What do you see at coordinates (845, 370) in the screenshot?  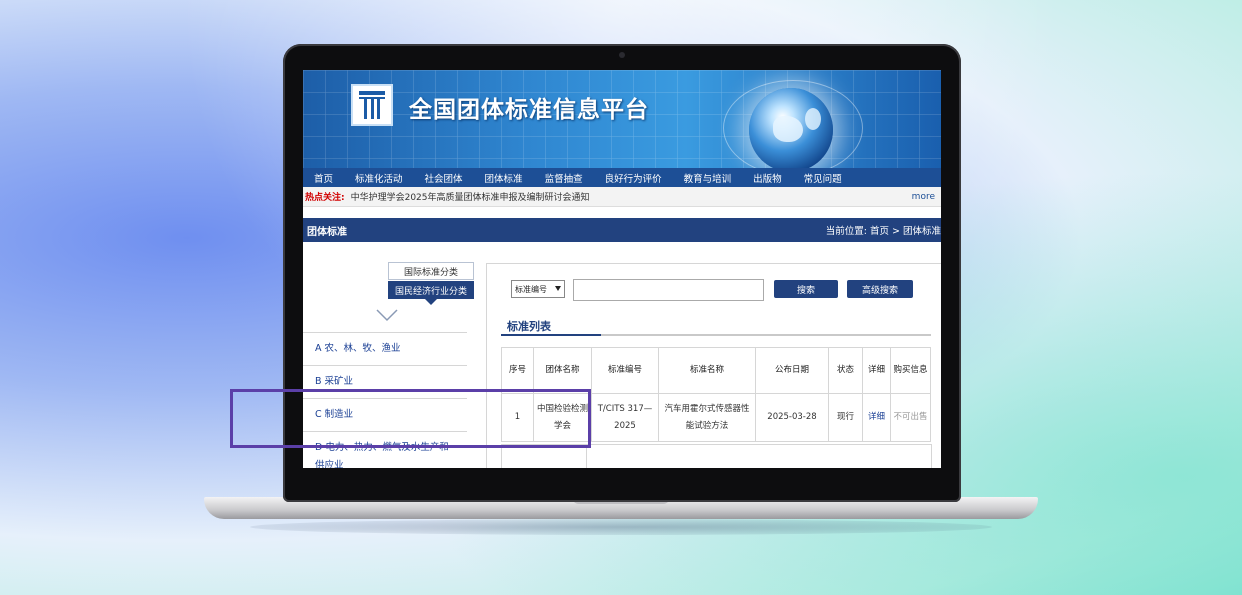 I see `col-header-status: 状态` at bounding box center [845, 370].